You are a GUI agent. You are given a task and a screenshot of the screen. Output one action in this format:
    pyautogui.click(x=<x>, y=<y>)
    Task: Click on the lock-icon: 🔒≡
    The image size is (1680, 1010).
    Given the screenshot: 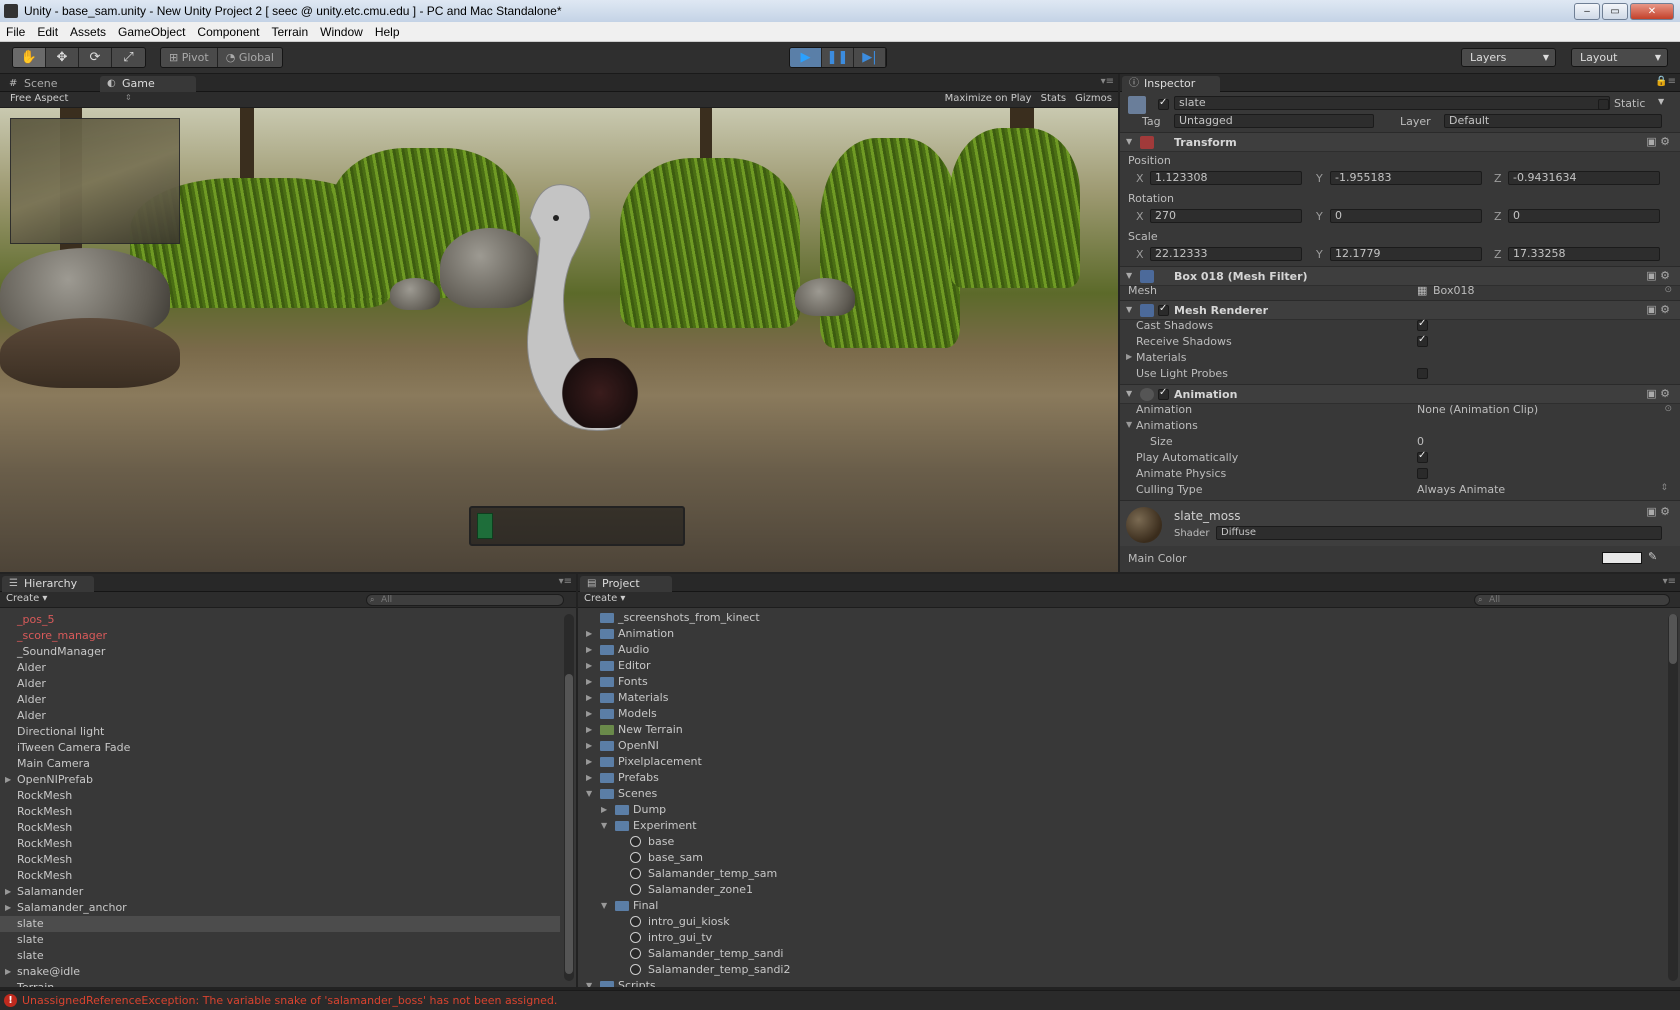 What is the action you would take?
    pyautogui.click(x=1665, y=81)
    